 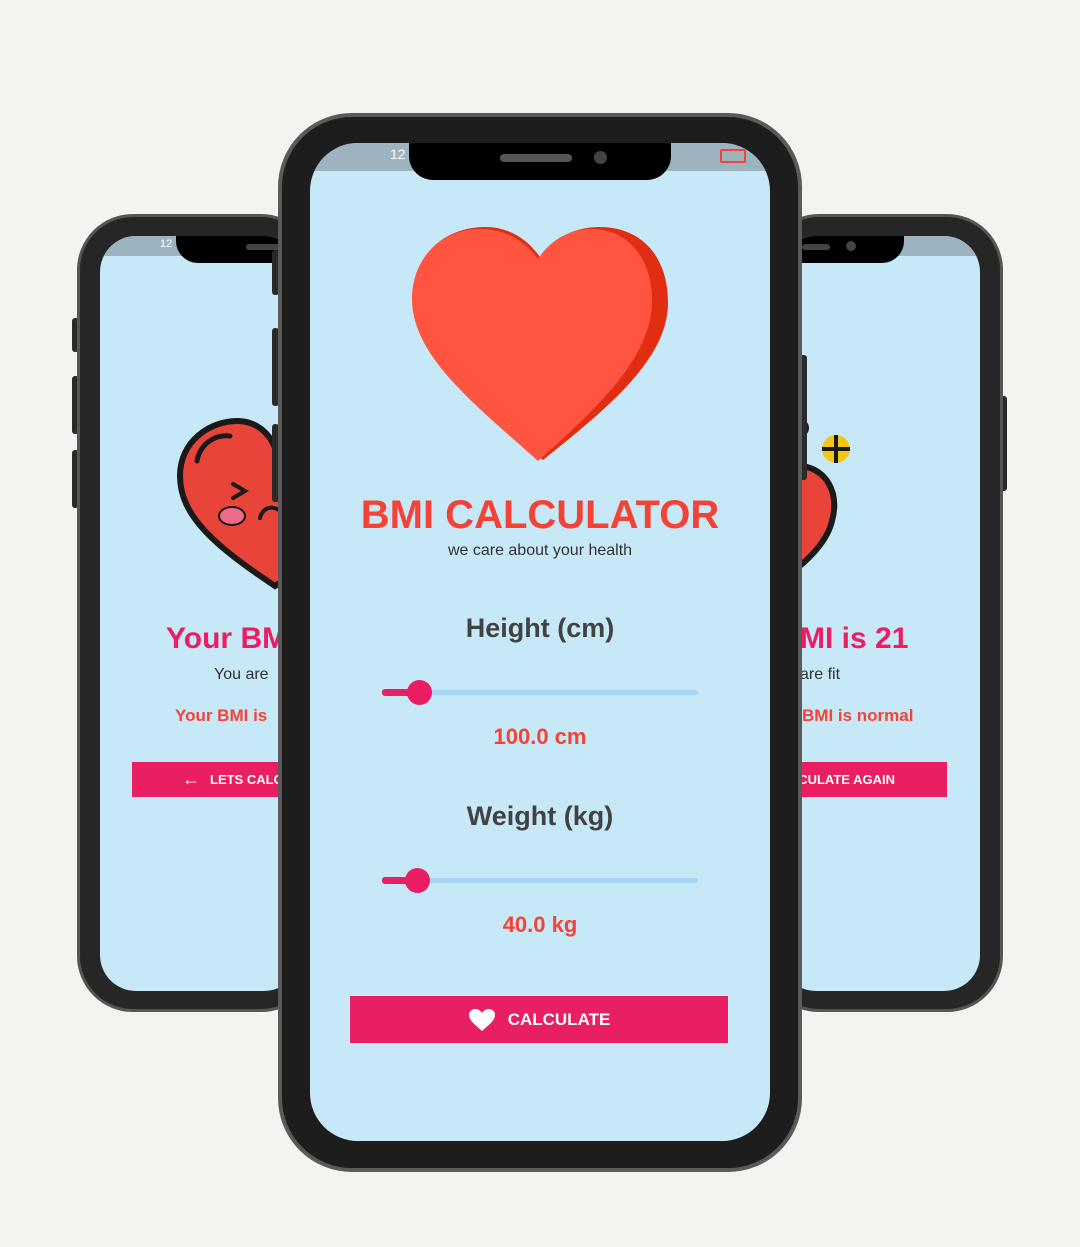 I want to click on calculate-again-label: CULATE AGAIN, so click(x=846, y=779).